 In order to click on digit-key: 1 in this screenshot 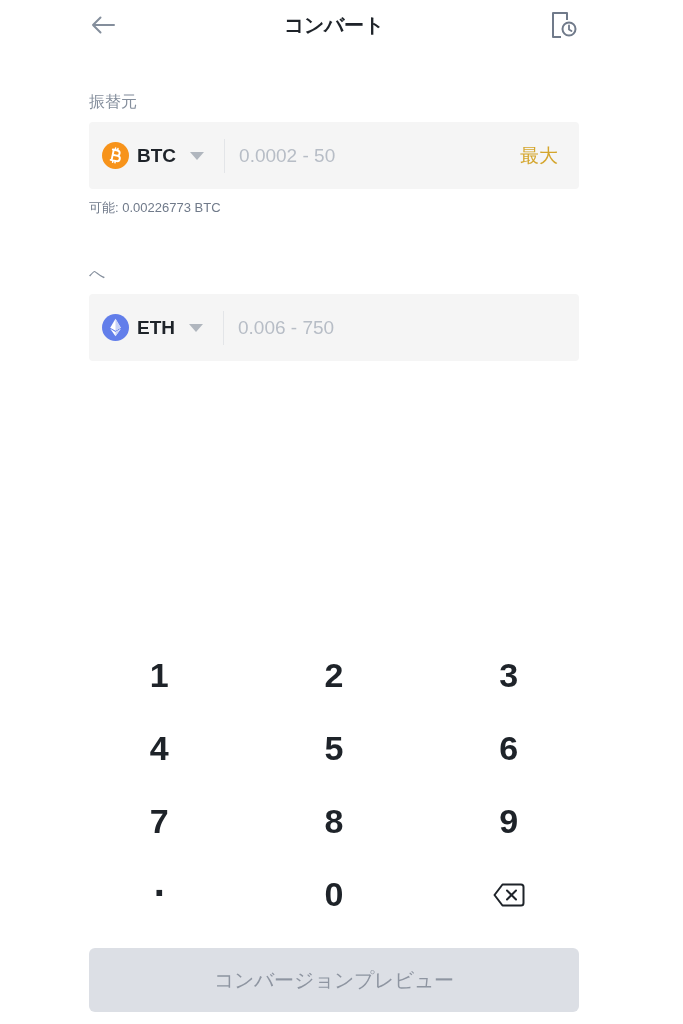, I will do `click(159, 675)`.